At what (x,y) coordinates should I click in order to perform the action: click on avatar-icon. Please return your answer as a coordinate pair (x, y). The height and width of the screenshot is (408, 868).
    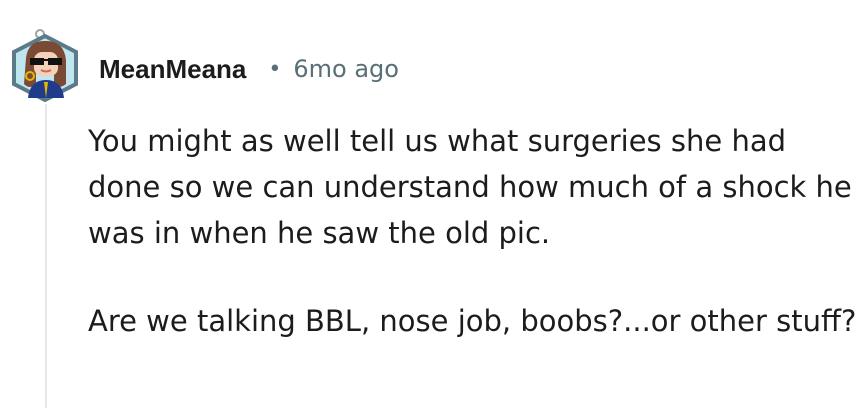
    Looking at the image, I should click on (45, 66).